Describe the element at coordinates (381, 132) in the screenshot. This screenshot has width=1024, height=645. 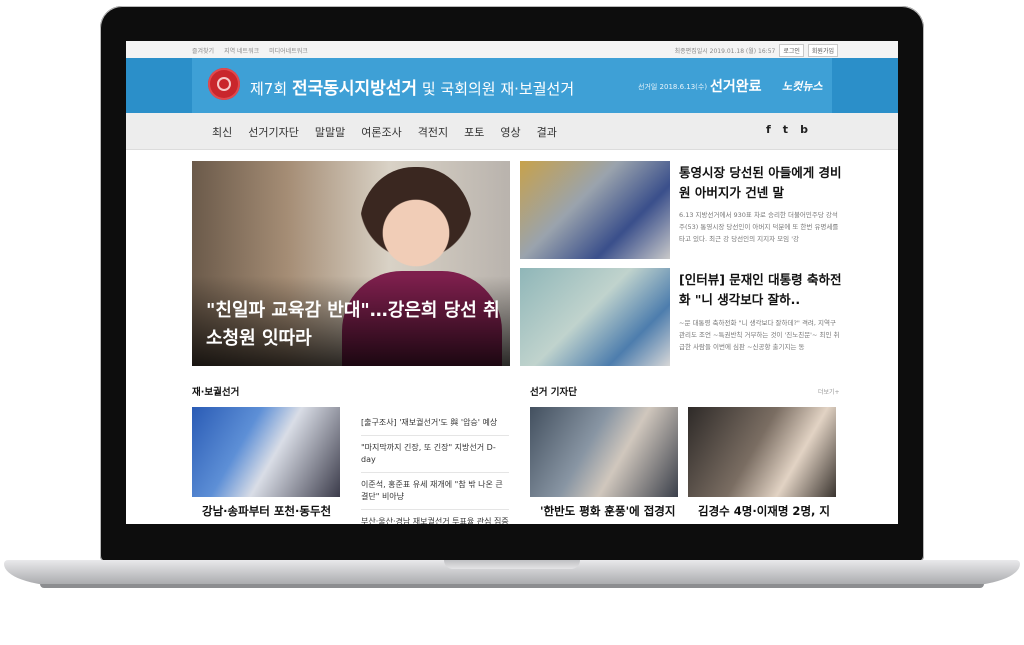
I see `nav-polls: 여론조사` at that location.